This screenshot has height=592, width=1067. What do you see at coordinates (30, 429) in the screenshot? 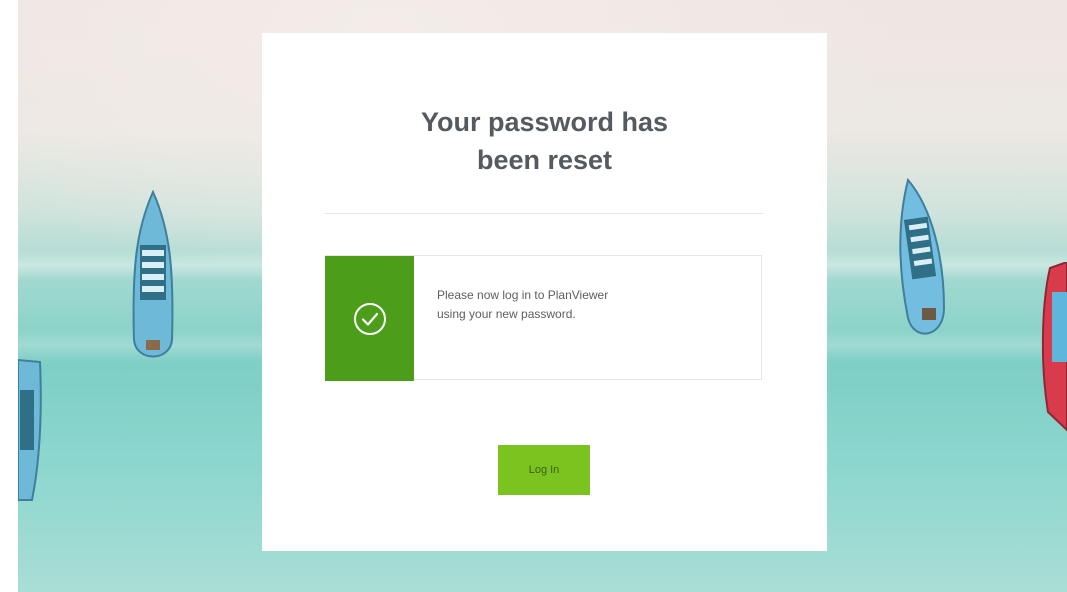
I see `boat-image-far-left` at bounding box center [30, 429].